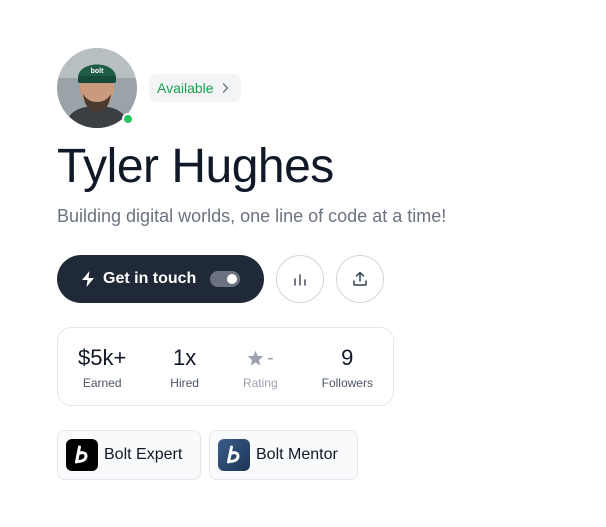 Image resolution: width=606 pixels, height=527 pixels. What do you see at coordinates (128, 119) in the screenshot?
I see `online-status-dot` at bounding box center [128, 119].